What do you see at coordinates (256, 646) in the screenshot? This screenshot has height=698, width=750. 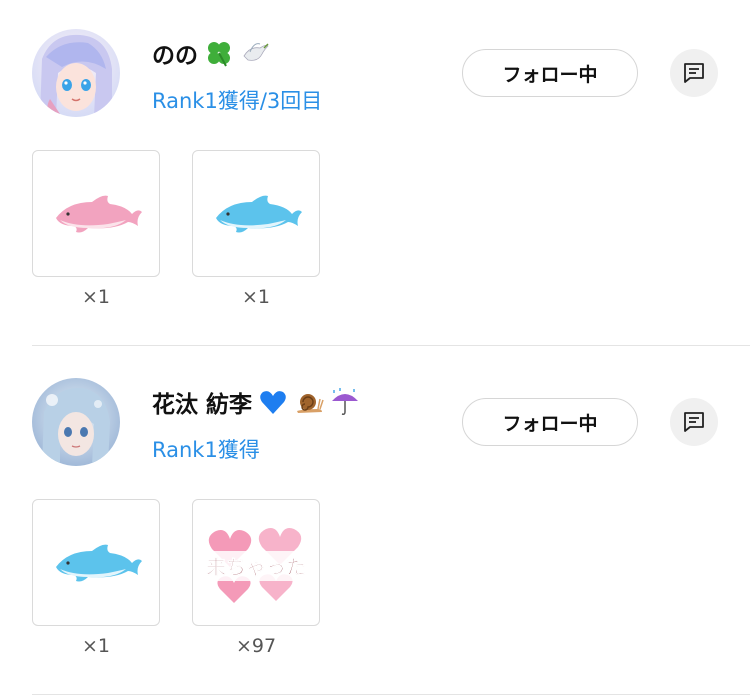 I see `gift-count: ×97` at bounding box center [256, 646].